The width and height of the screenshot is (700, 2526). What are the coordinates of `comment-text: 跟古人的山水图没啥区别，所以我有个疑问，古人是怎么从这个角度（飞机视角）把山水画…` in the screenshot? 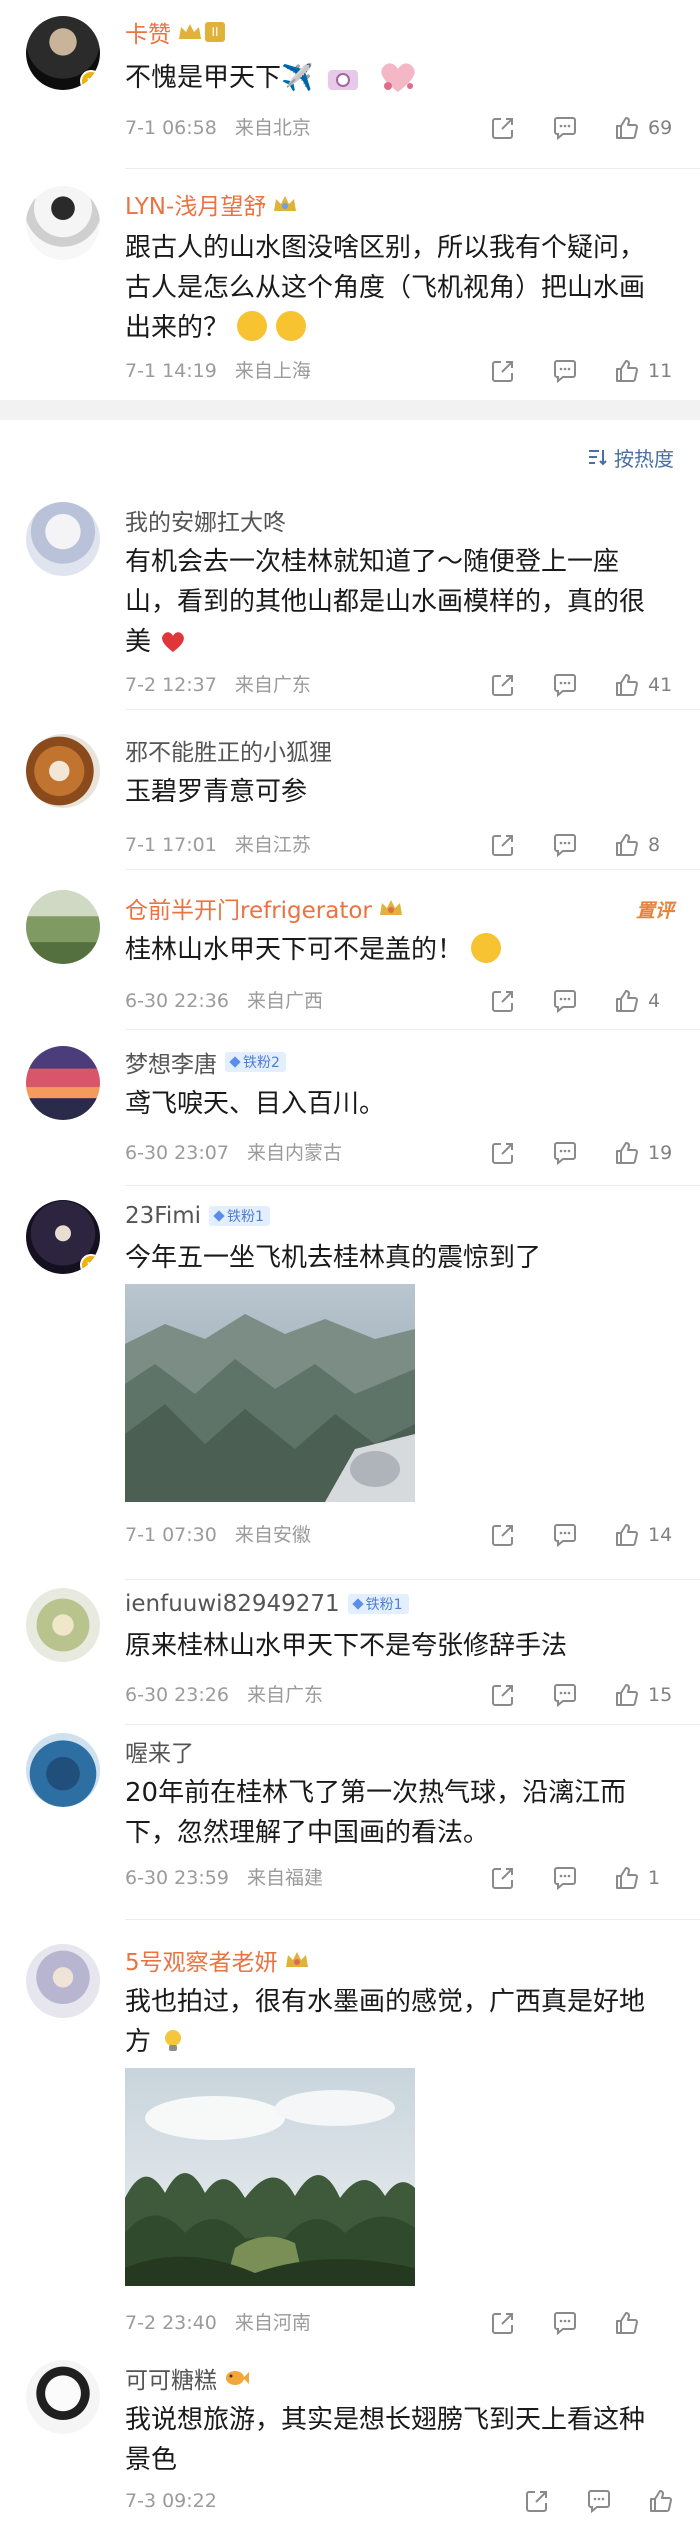 It's located at (395, 288).